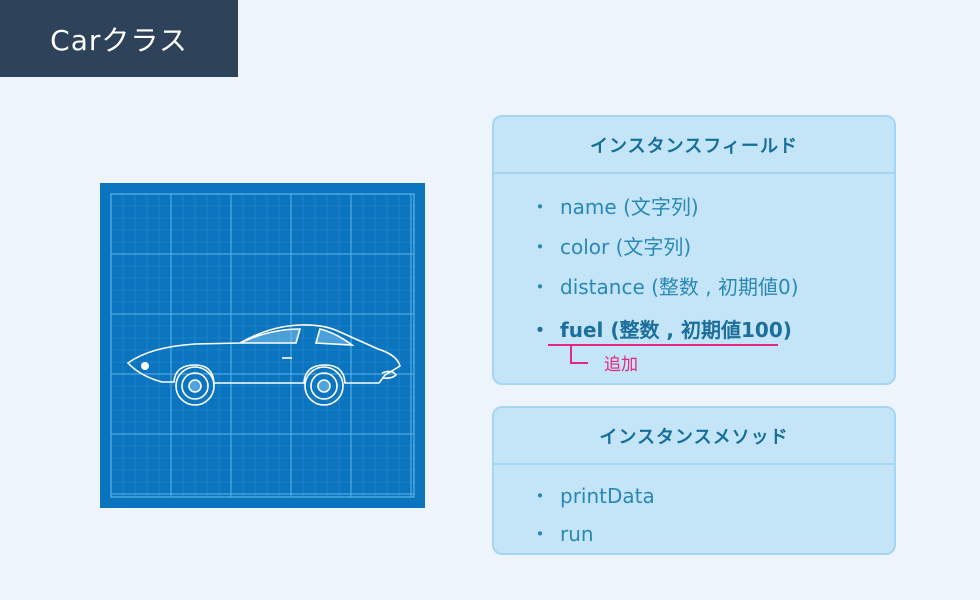 The image size is (980, 600). I want to click on instance-methods-heading: インスタンスメソッド, so click(694, 436).